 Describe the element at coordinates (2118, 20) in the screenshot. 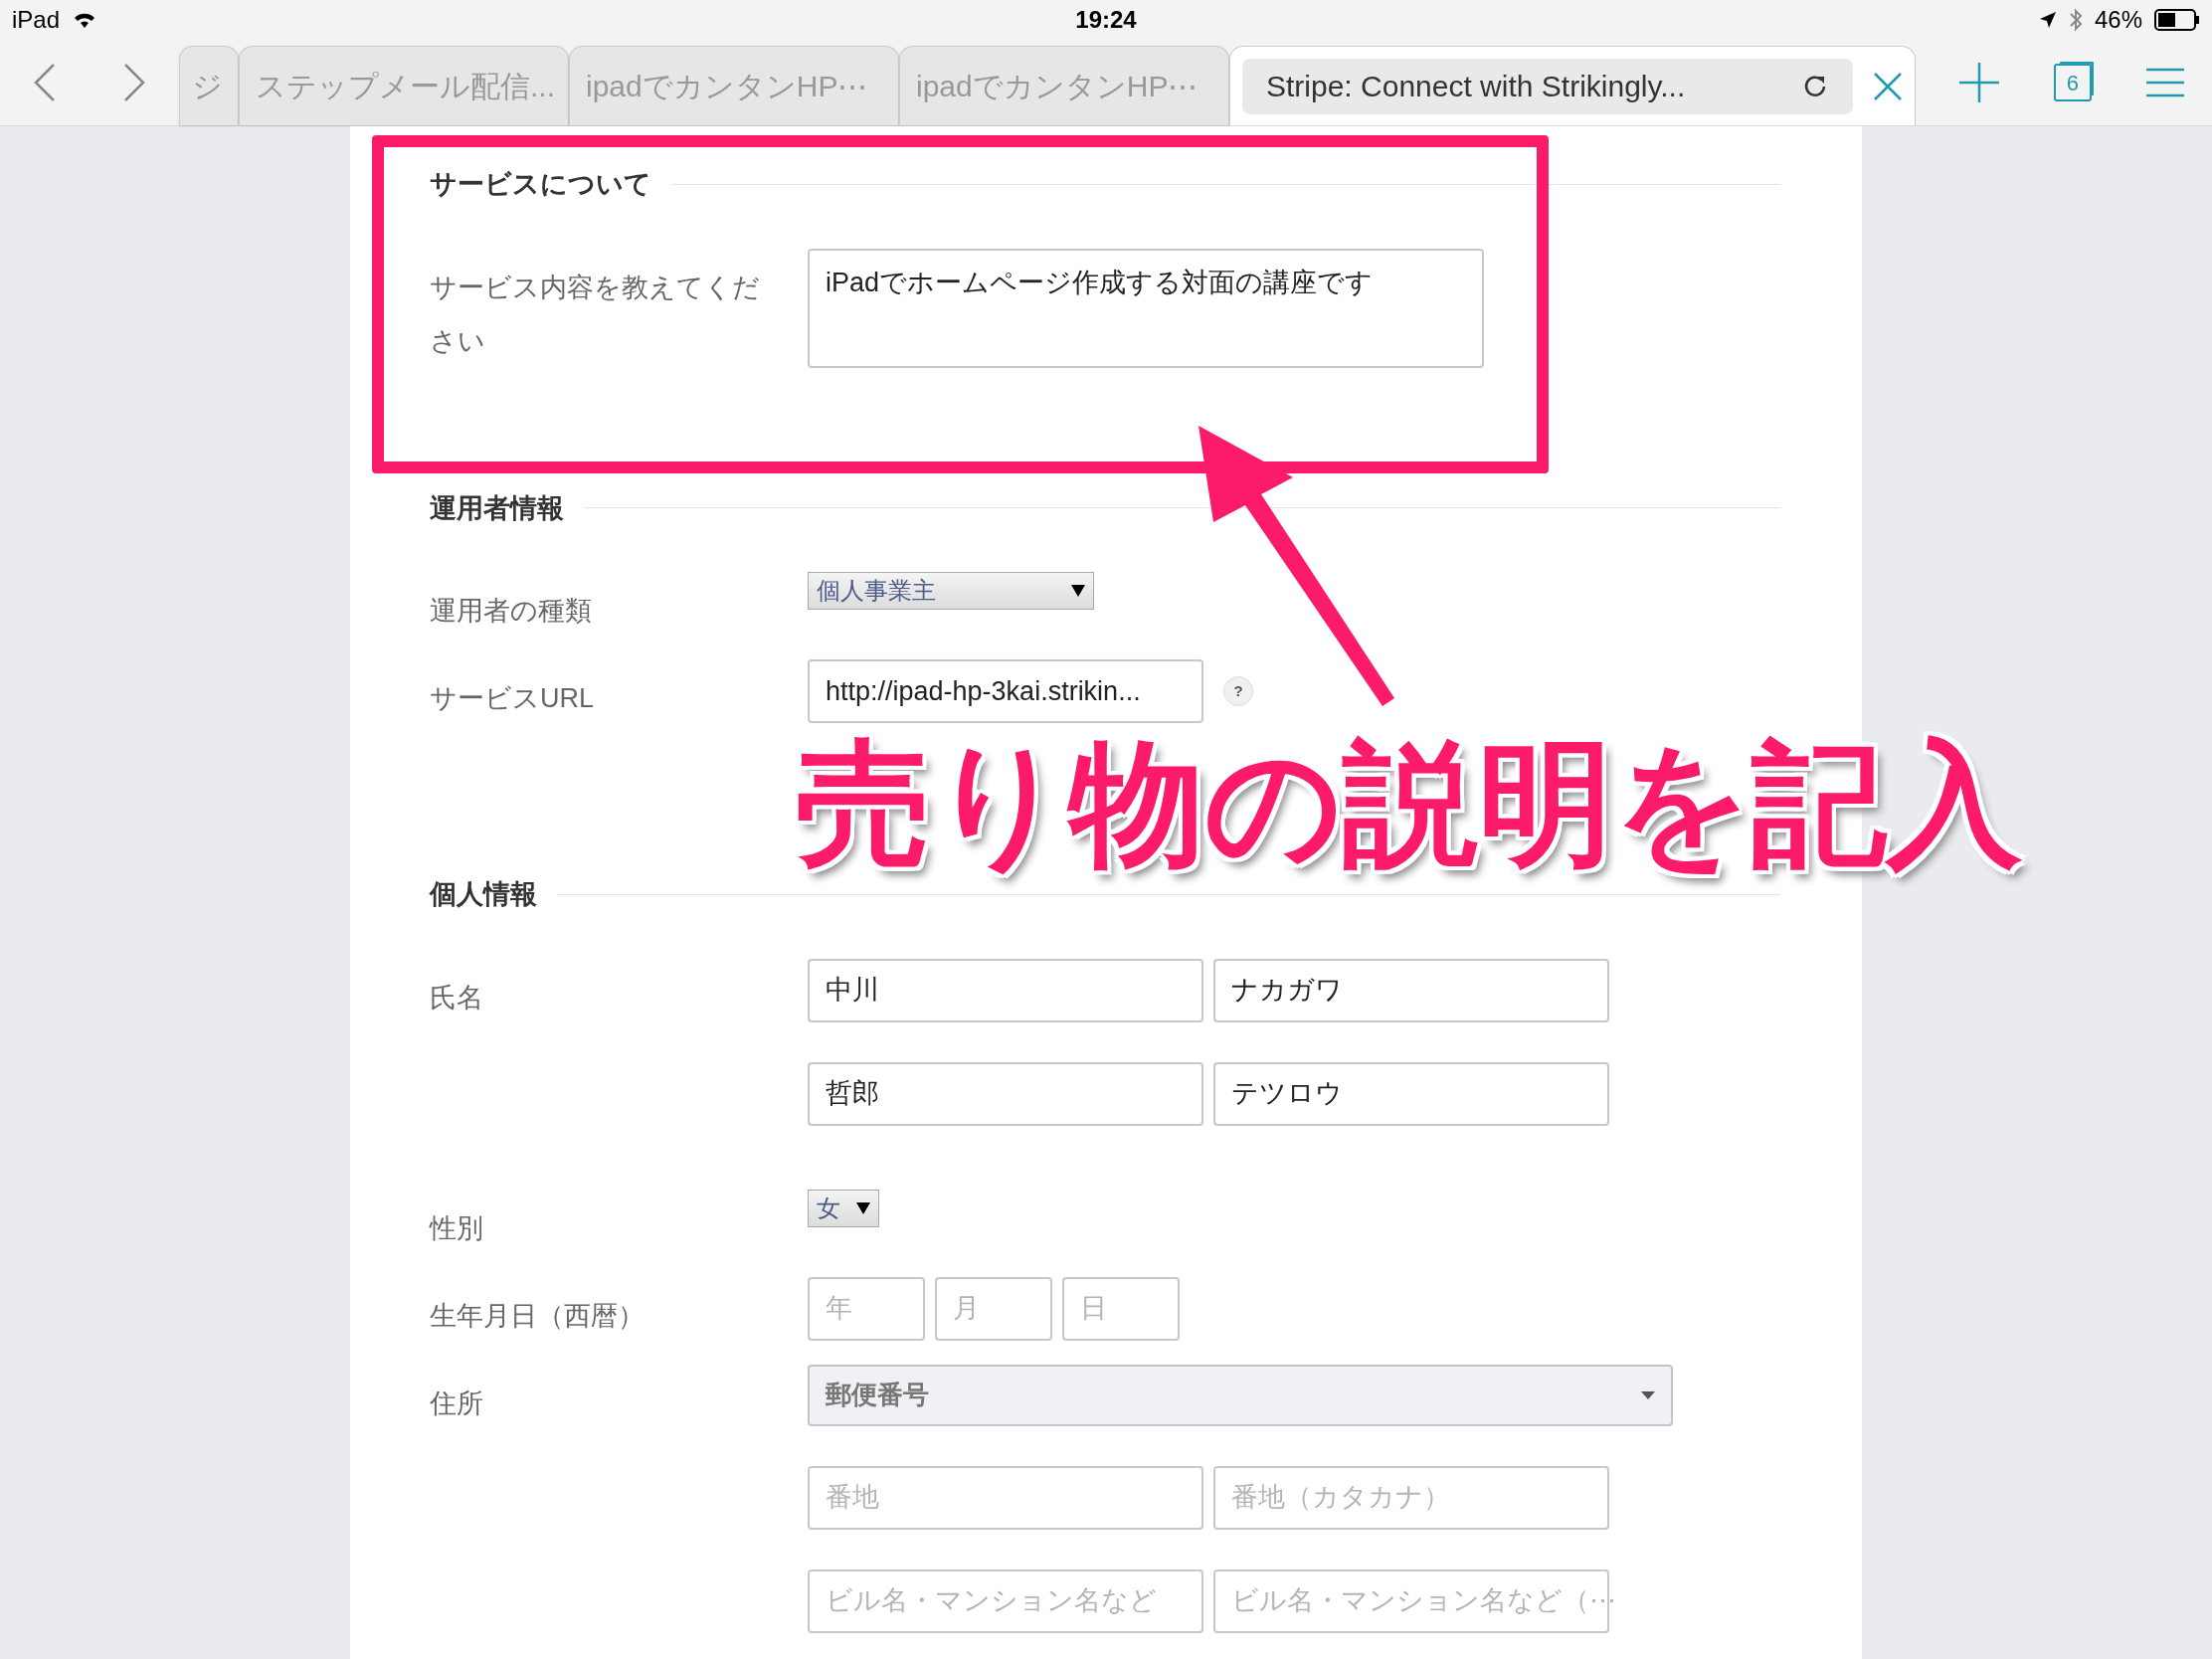

I see `battery-percent: 46%` at that location.